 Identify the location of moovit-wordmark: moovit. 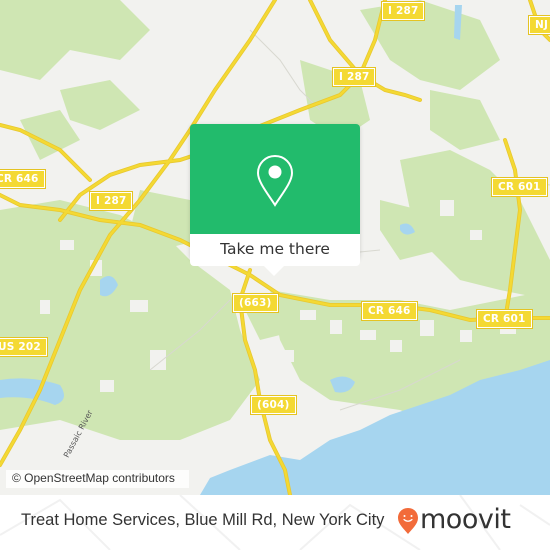
(465, 519).